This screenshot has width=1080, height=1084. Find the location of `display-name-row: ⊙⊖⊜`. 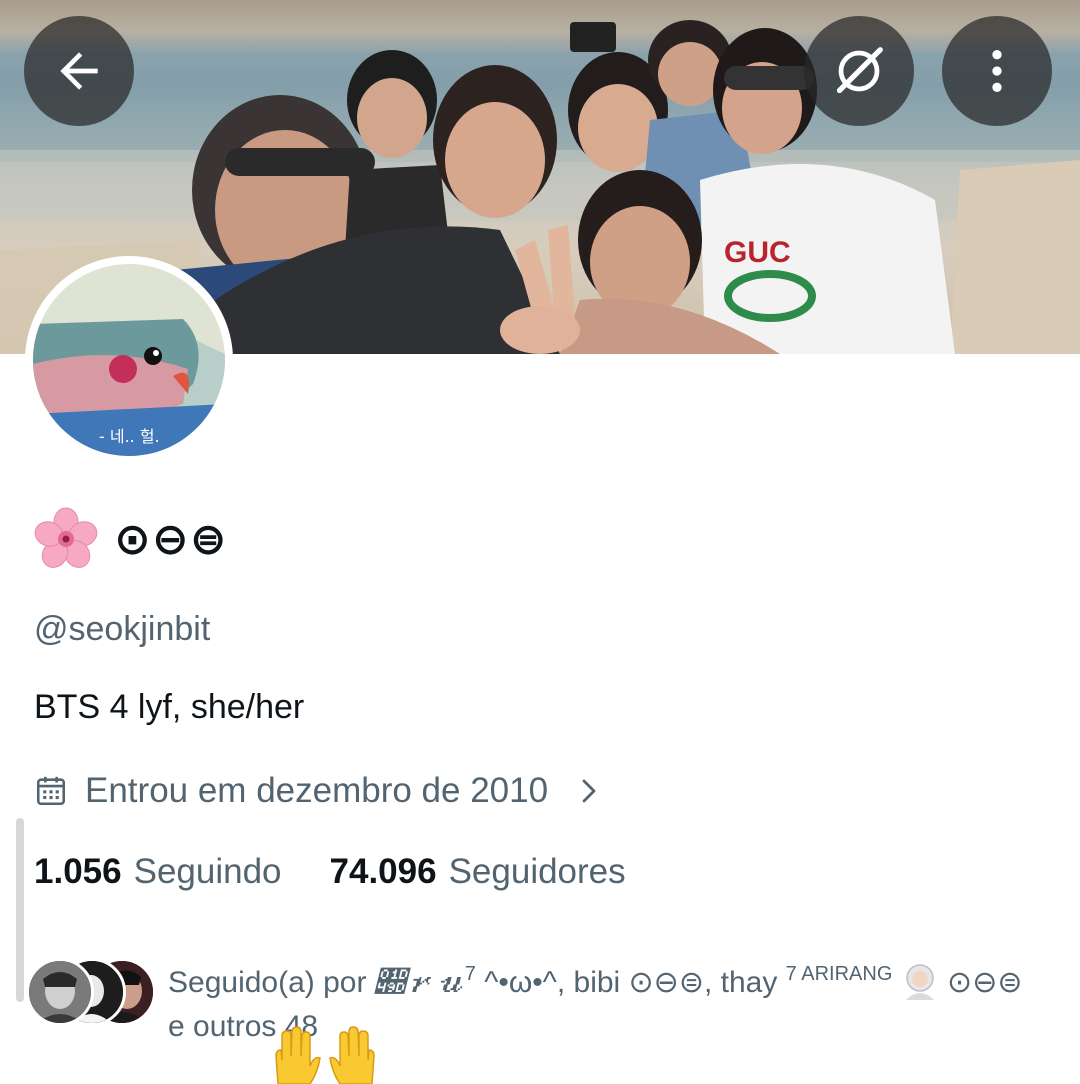

display-name-row: ⊙⊖⊜ is located at coordinates (131, 539).